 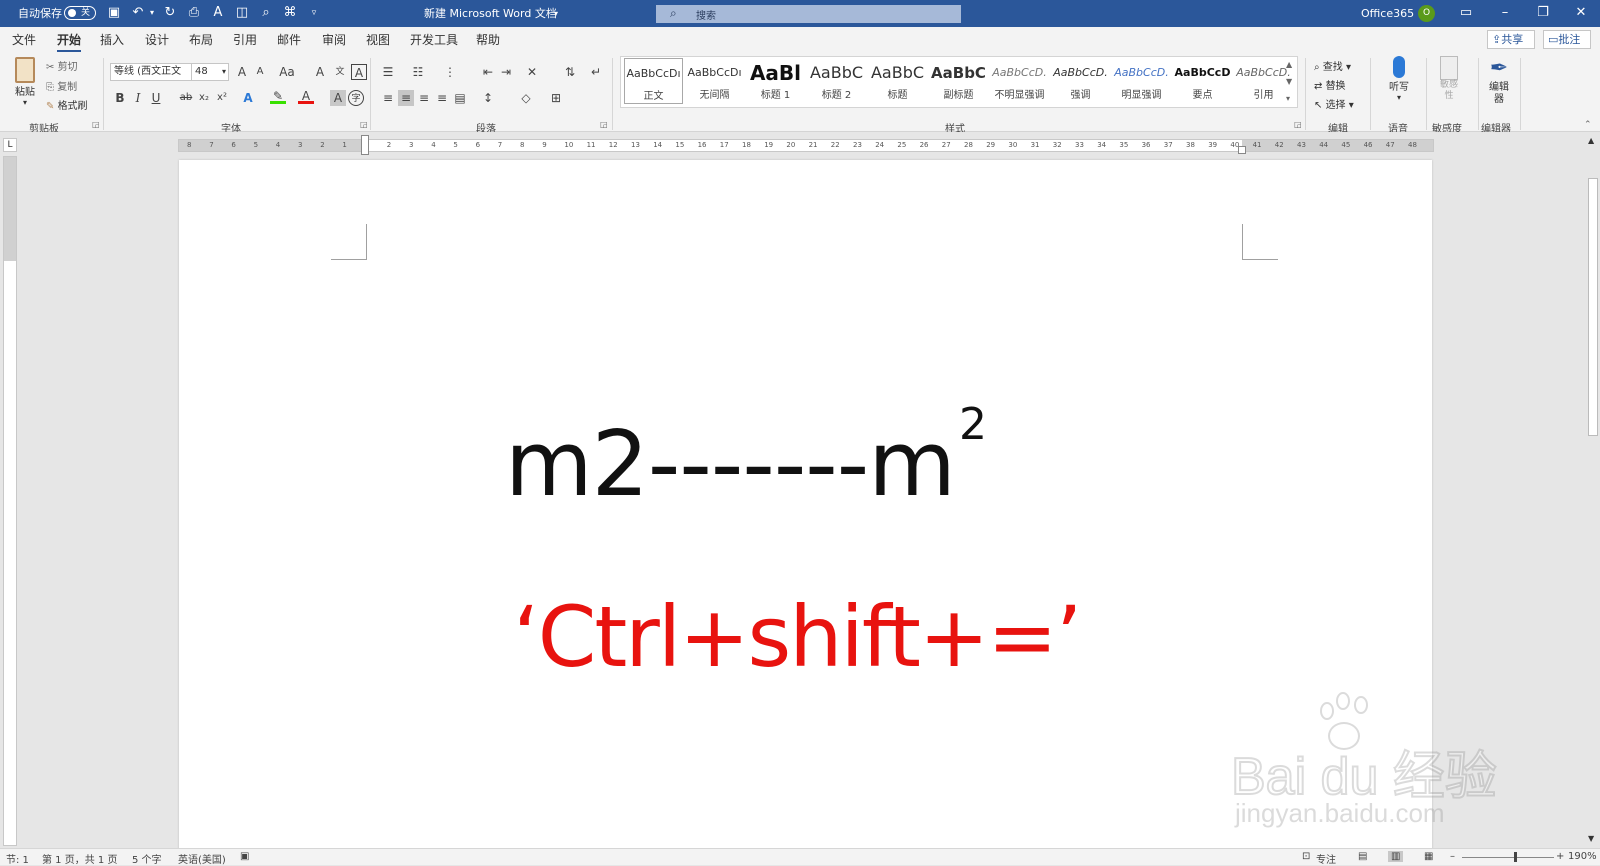 I want to click on clear-formatting-icon: A, so click(x=320, y=72).